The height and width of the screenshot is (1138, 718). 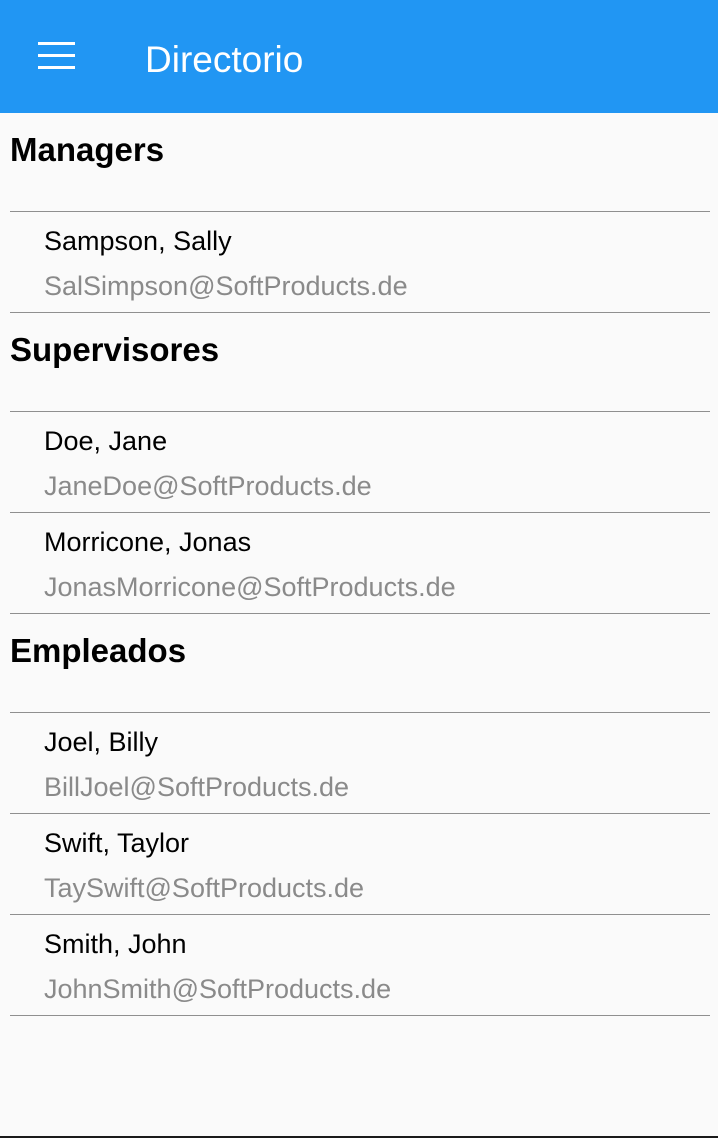 What do you see at coordinates (360, 162) in the screenshot?
I see `group-header-managers: Managers` at bounding box center [360, 162].